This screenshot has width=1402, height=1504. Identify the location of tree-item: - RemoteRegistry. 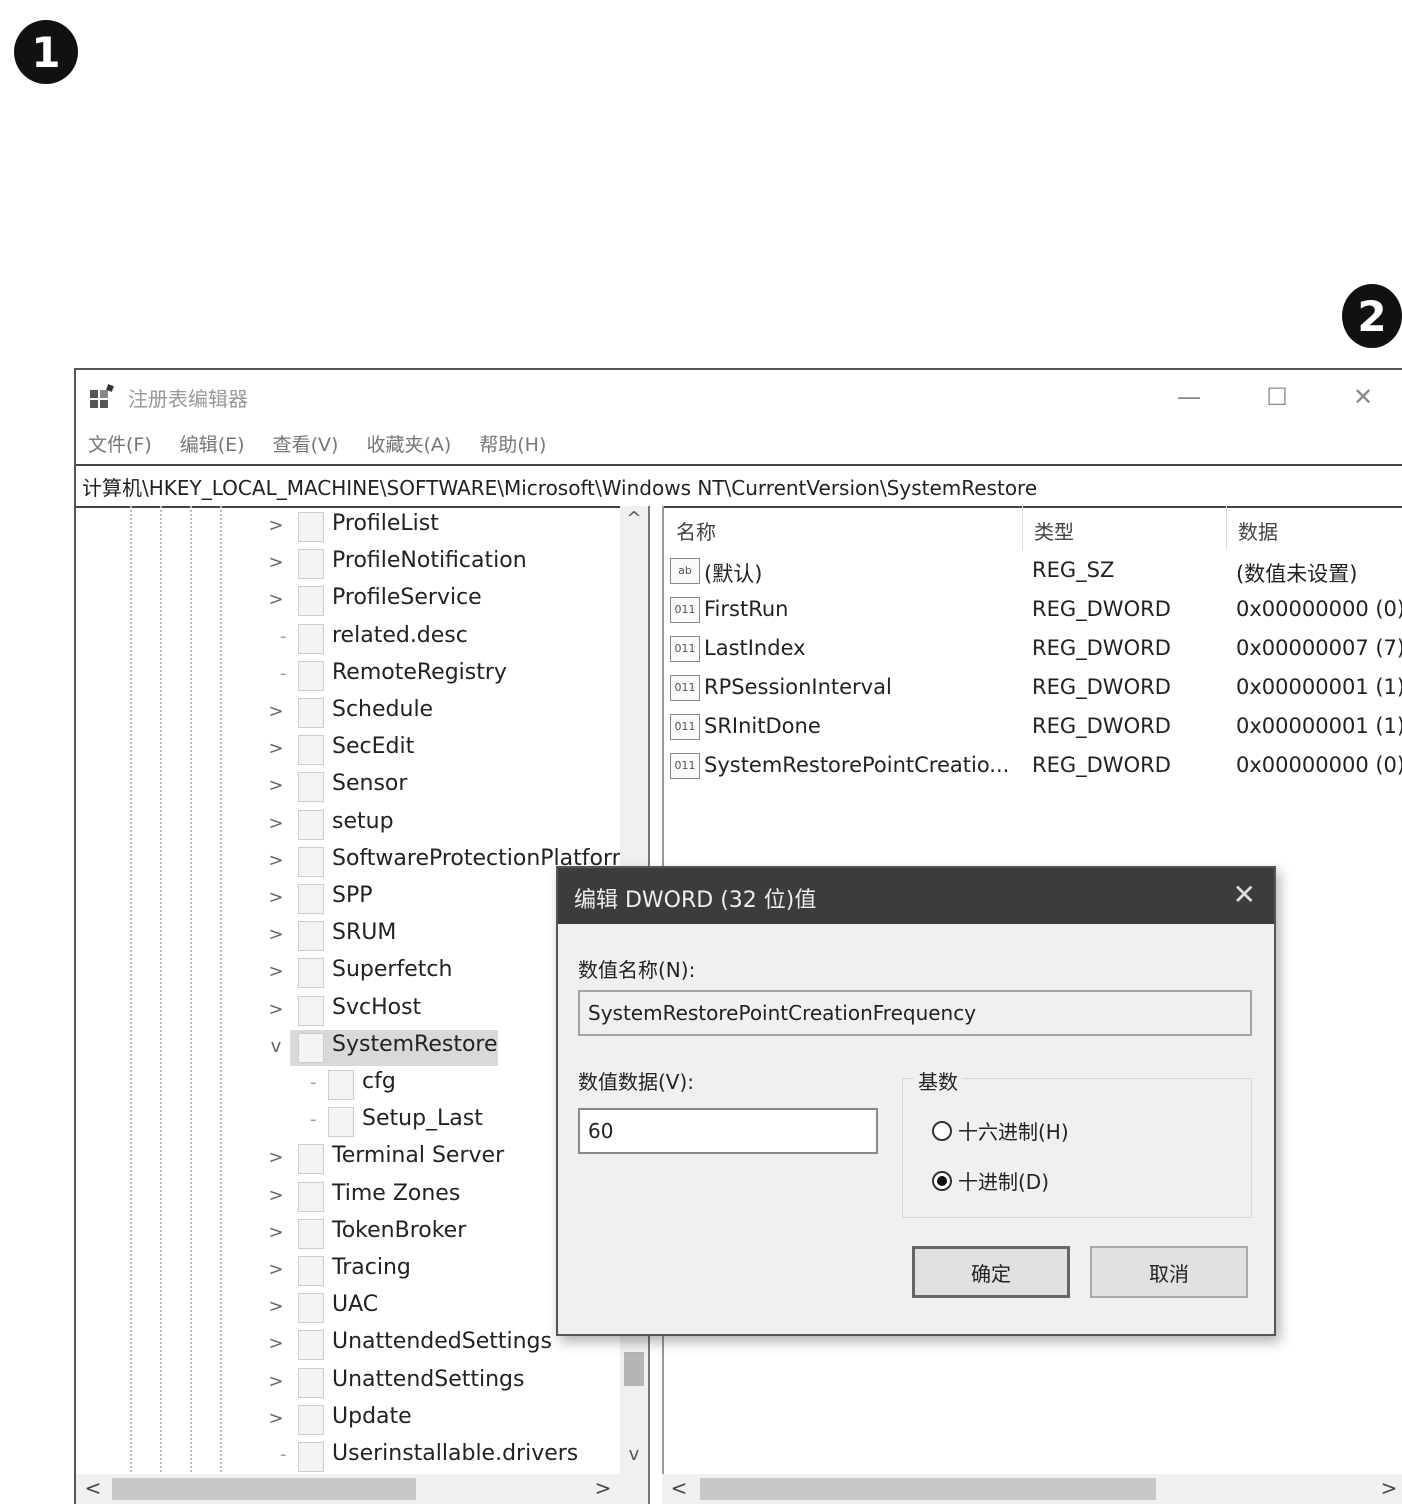
(362, 675).